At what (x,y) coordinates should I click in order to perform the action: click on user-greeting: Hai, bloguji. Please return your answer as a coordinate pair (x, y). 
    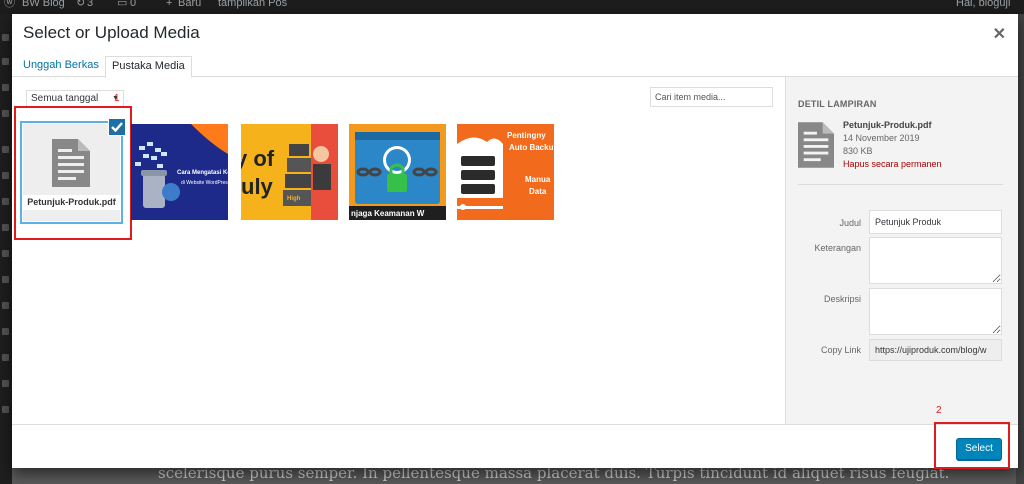
    Looking at the image, I should click on (983, 4).